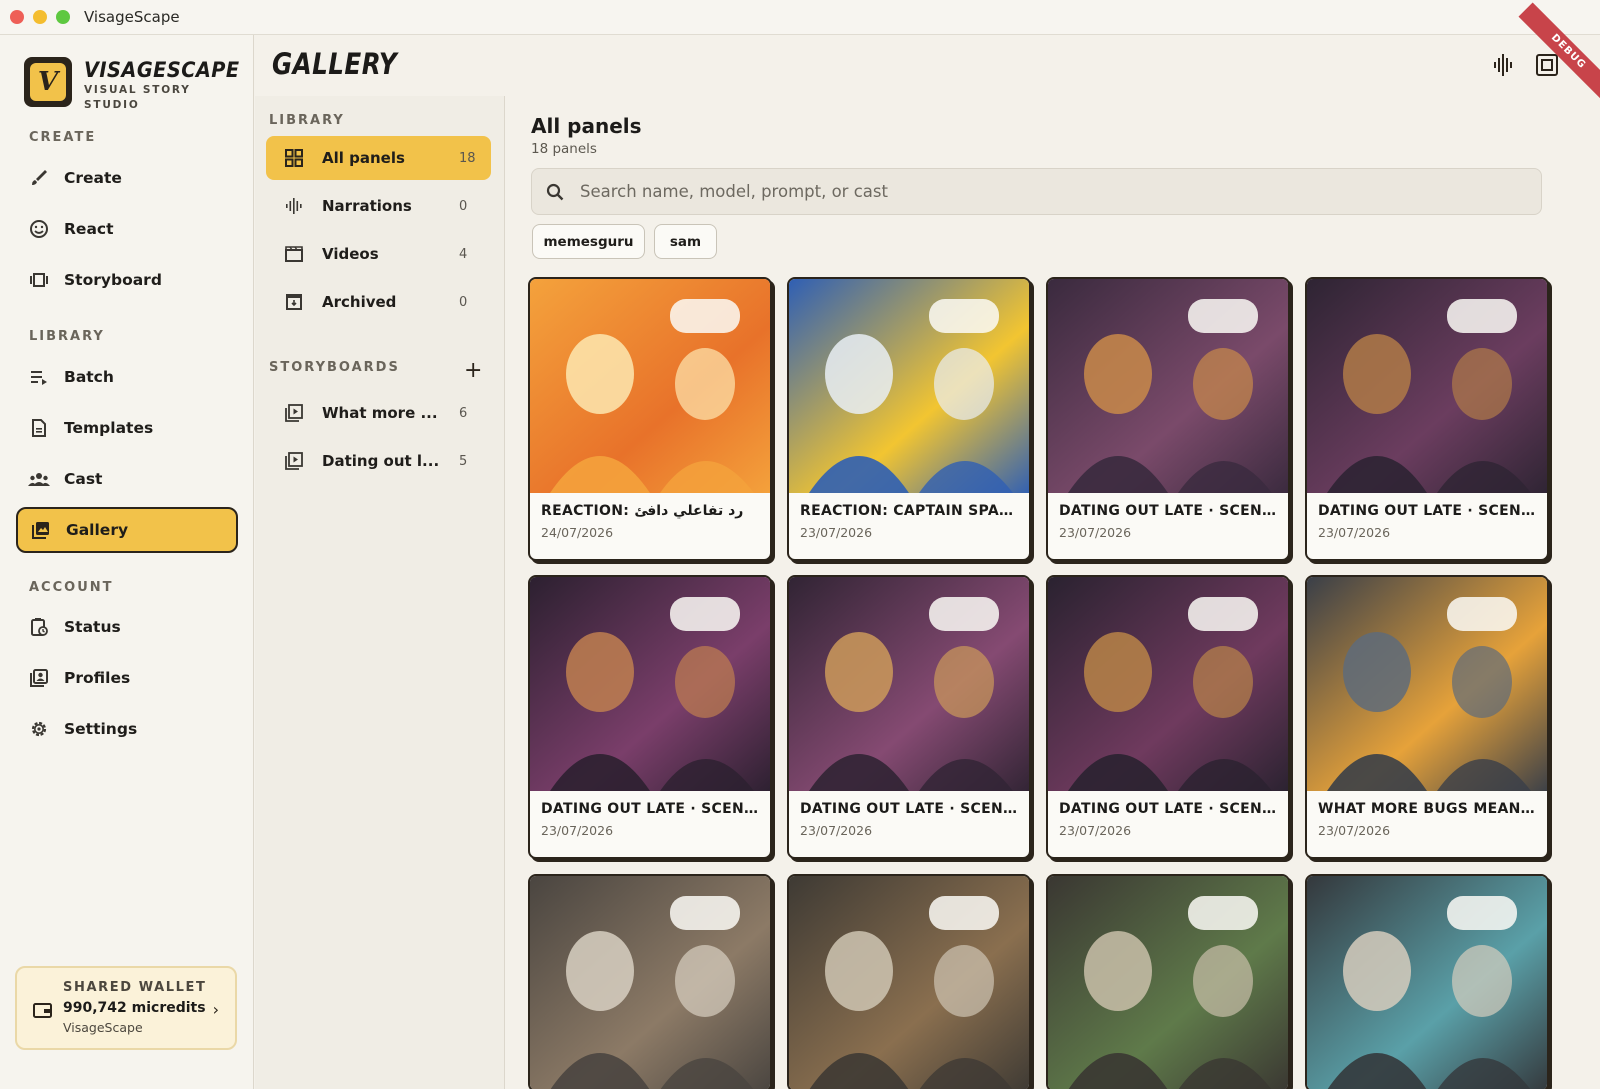 This screenshot has height=1089, width=1600. What do you see at coordinates (467, 158) in the screenshot?
I see `library-item-count: 18` at bounding box center [467, 158].